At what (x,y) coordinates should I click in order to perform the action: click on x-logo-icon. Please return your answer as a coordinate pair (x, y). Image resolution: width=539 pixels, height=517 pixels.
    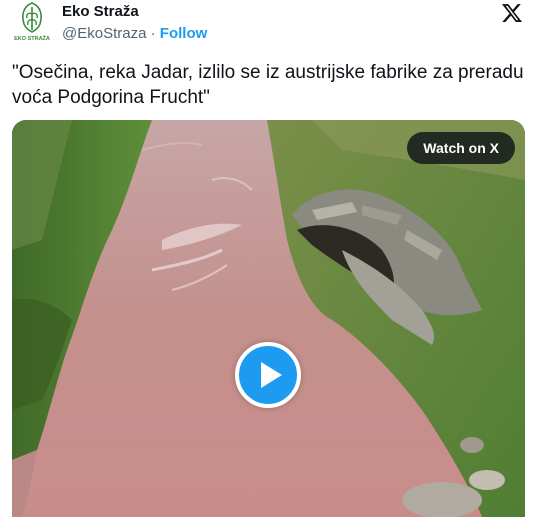
    Looking at the image, I should click on (512, 13).